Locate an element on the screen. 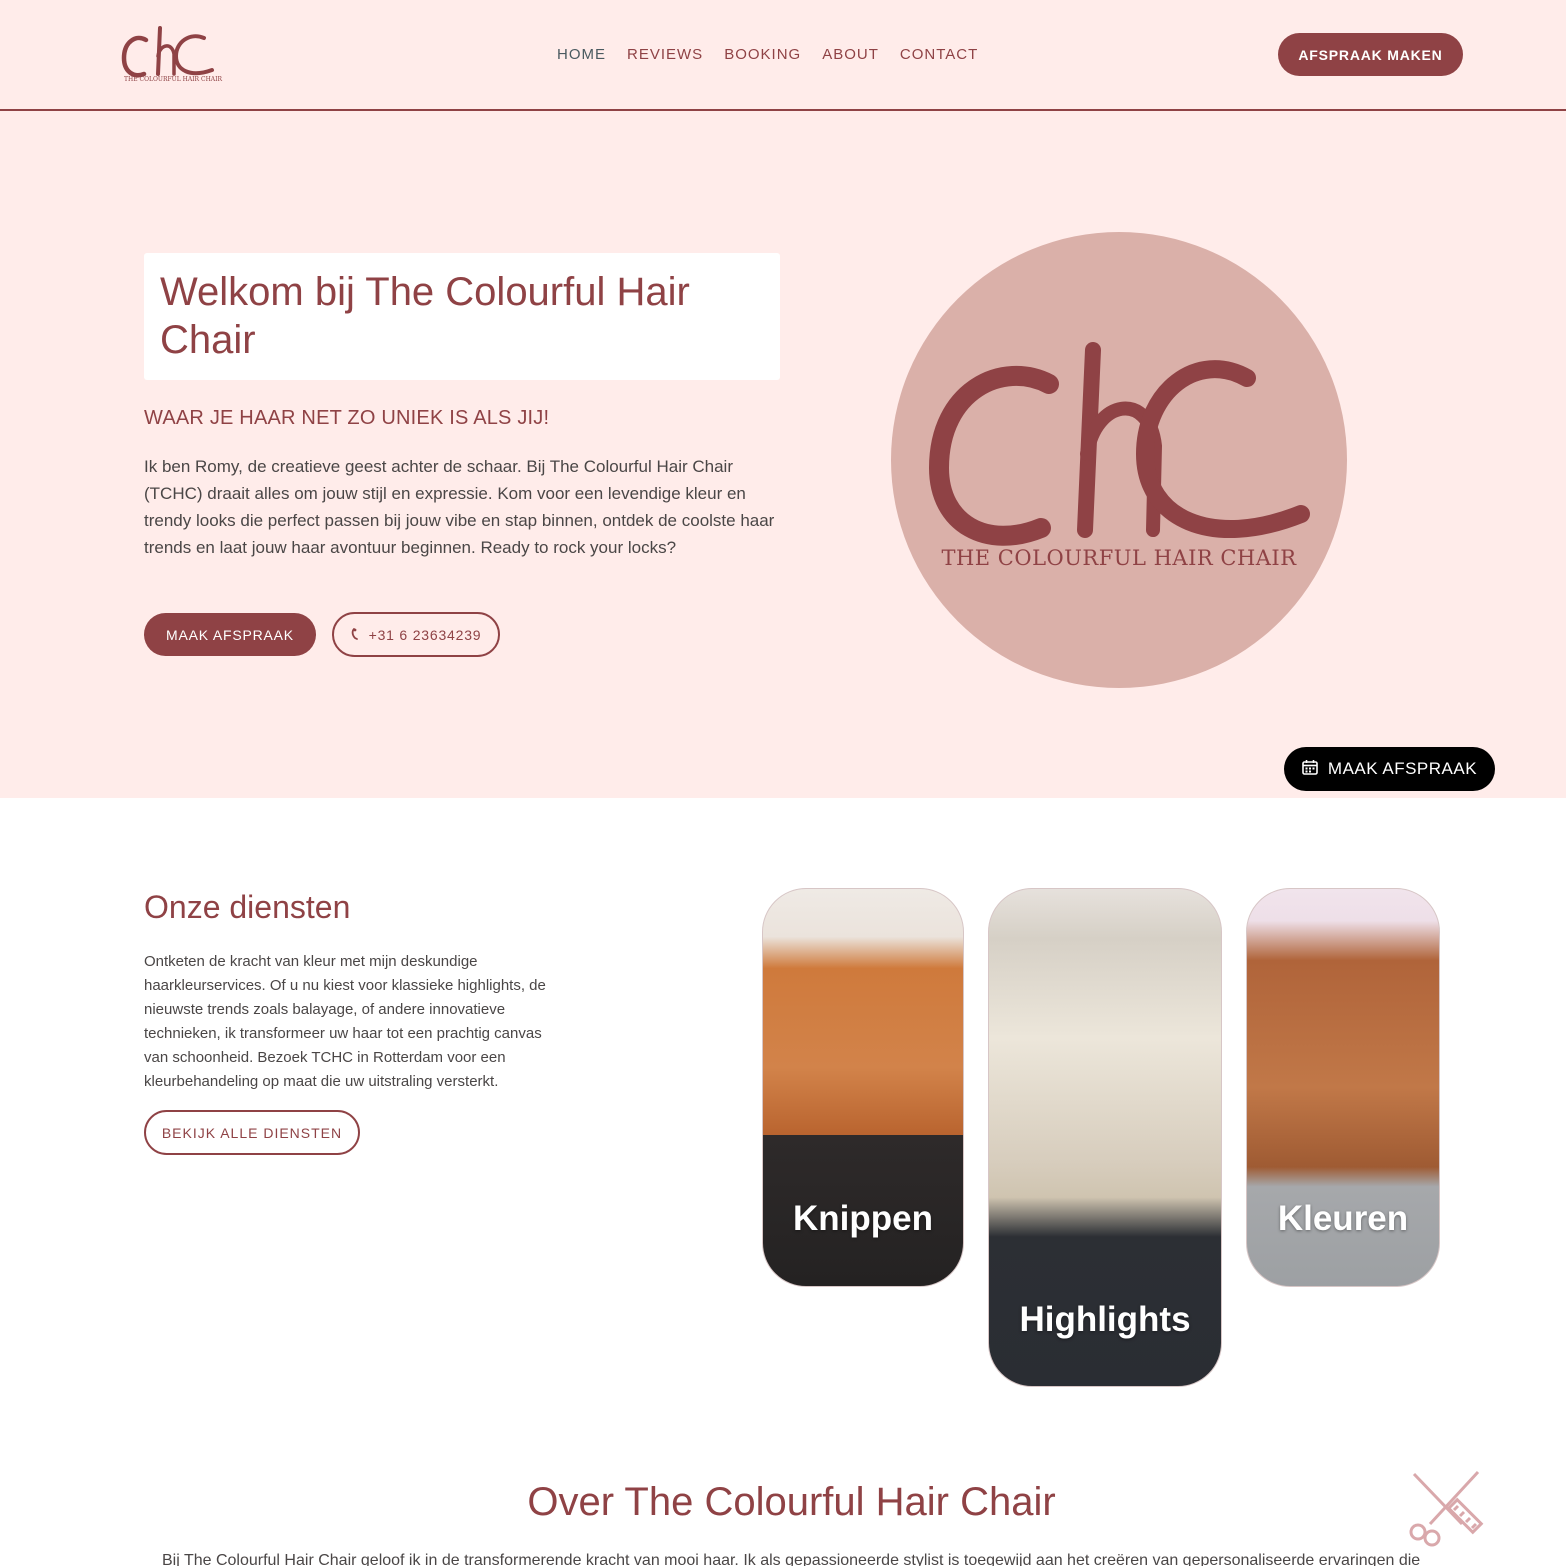 The image size is (1566, 1566). hero-title: Welkom bij The Colourful Hair Chair is located at coordinates (425, 316).